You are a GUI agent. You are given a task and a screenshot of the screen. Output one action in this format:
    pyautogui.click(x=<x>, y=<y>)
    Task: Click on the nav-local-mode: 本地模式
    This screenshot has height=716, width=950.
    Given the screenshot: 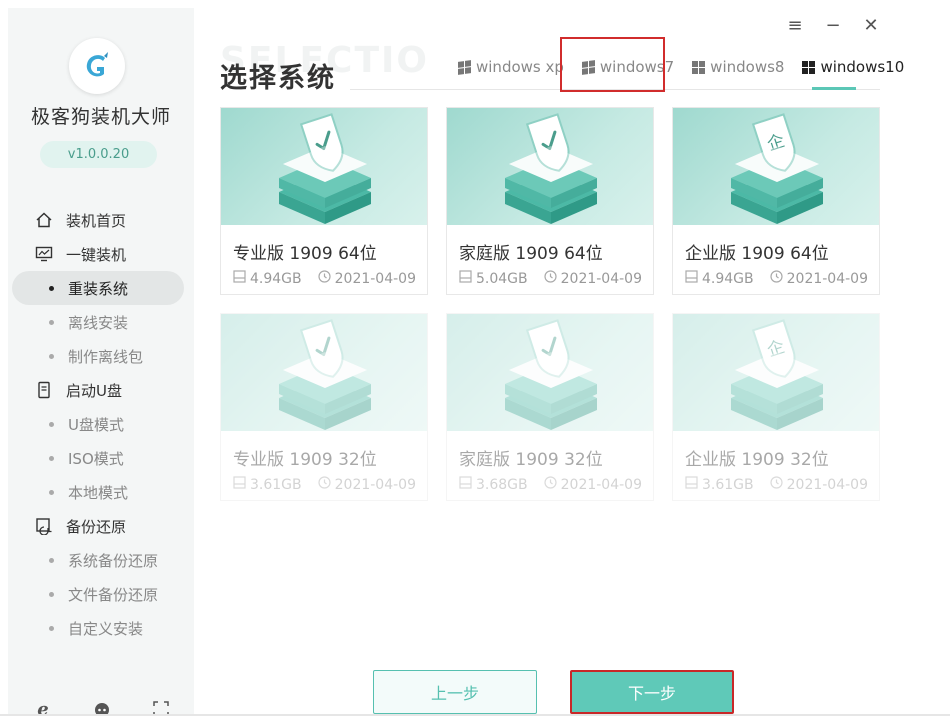 What is the action you would take?
    pyautogui.click(x=101, y=492)
    